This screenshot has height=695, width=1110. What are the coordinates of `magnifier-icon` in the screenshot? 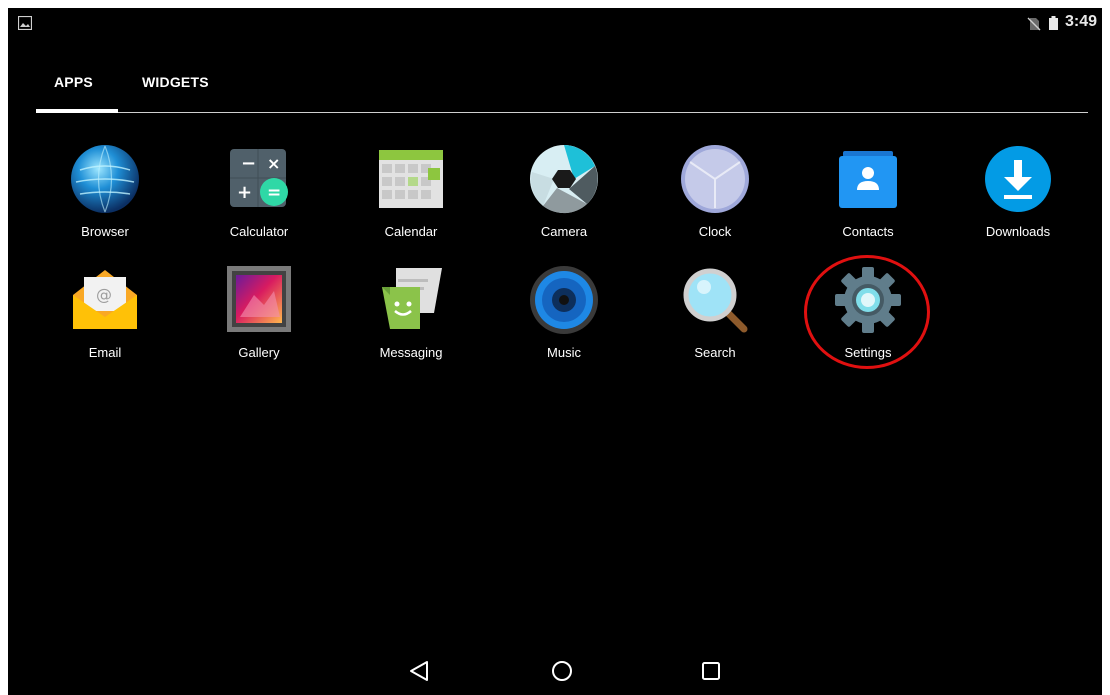 It's located at (715, 300).